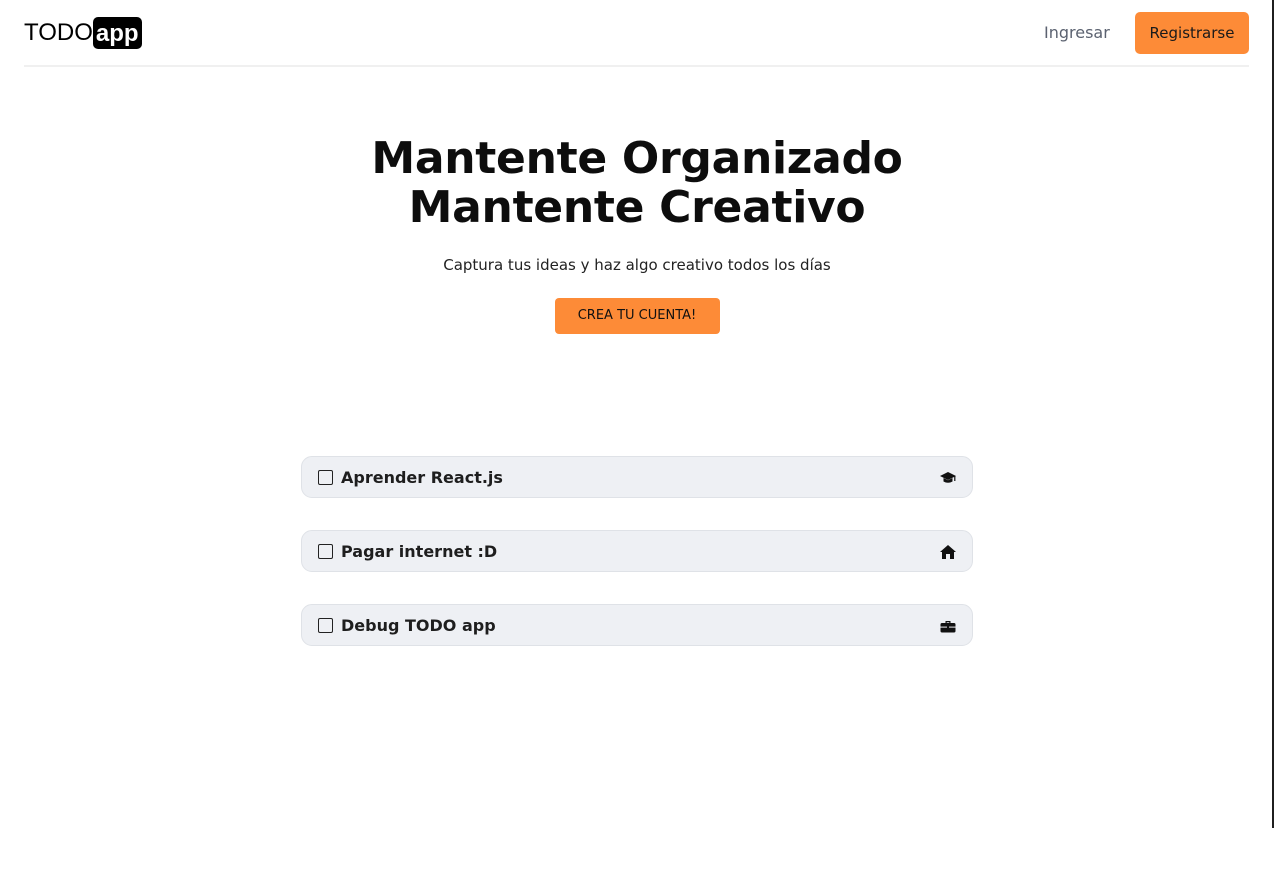  I want to click on register-button: Registrarse, so click(1192, 33).